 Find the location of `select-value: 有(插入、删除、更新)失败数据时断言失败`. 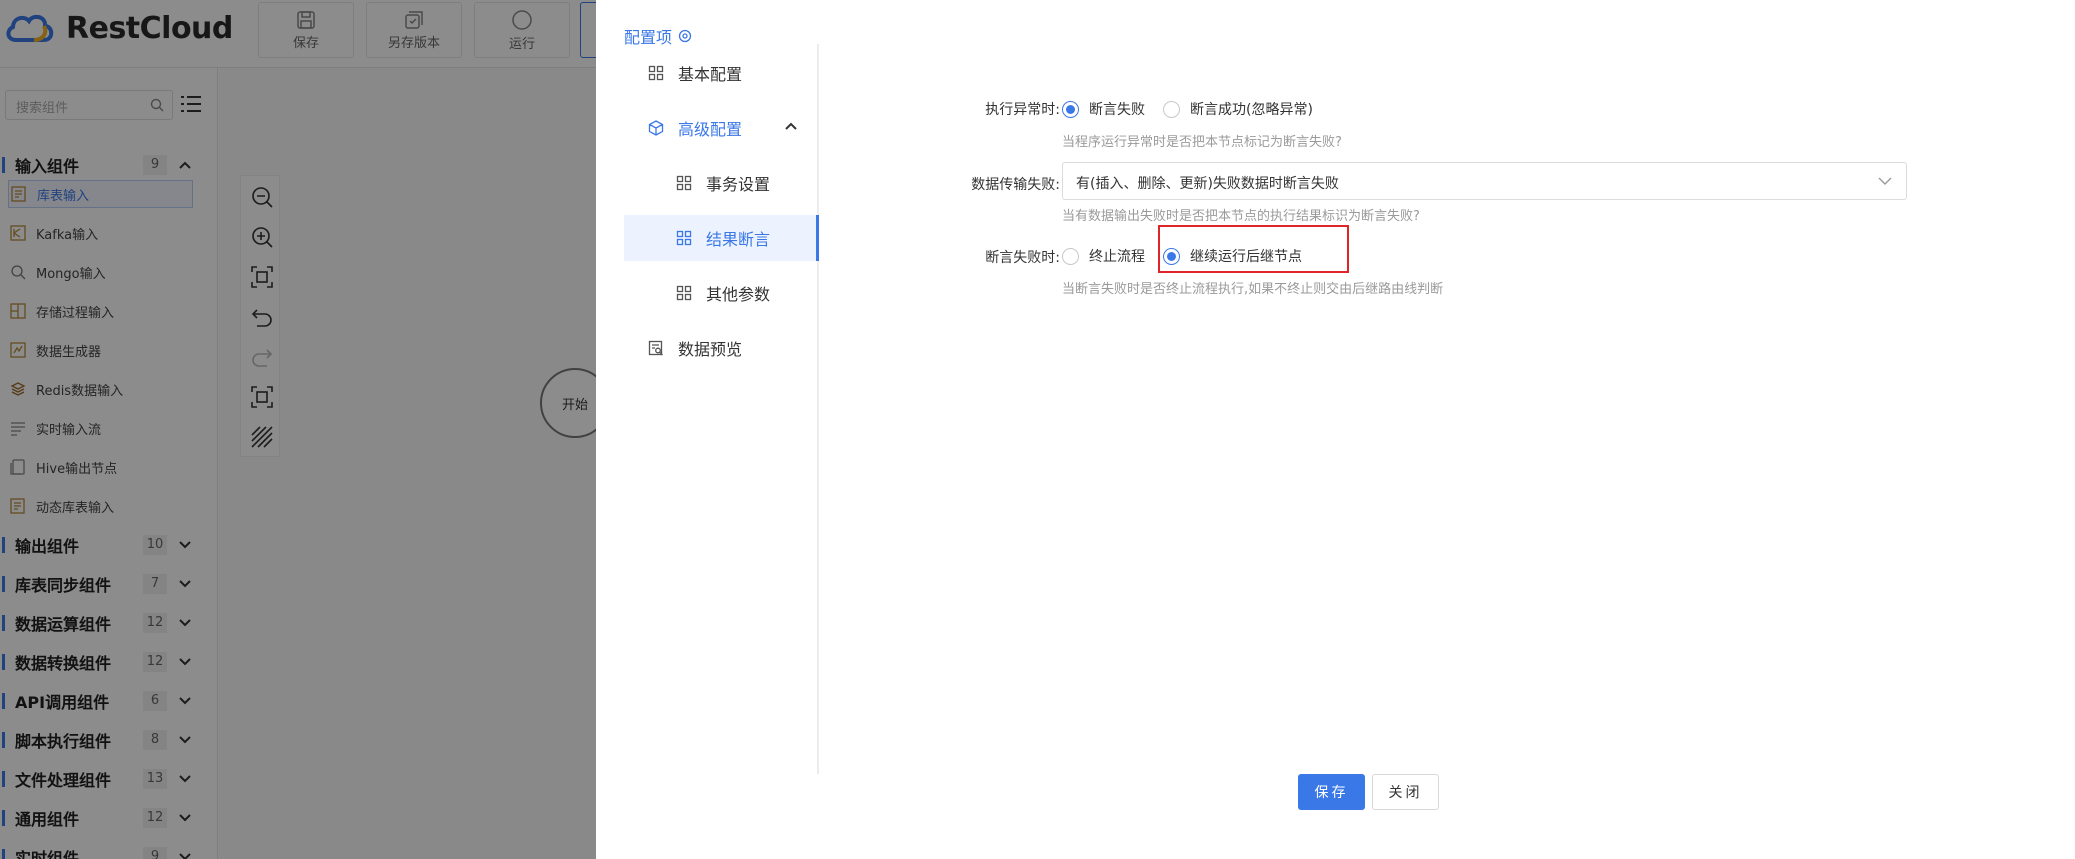

select-value: 有(插入、删除、更新)失败数据时断言失败 is located at coordinates (1207, 184).